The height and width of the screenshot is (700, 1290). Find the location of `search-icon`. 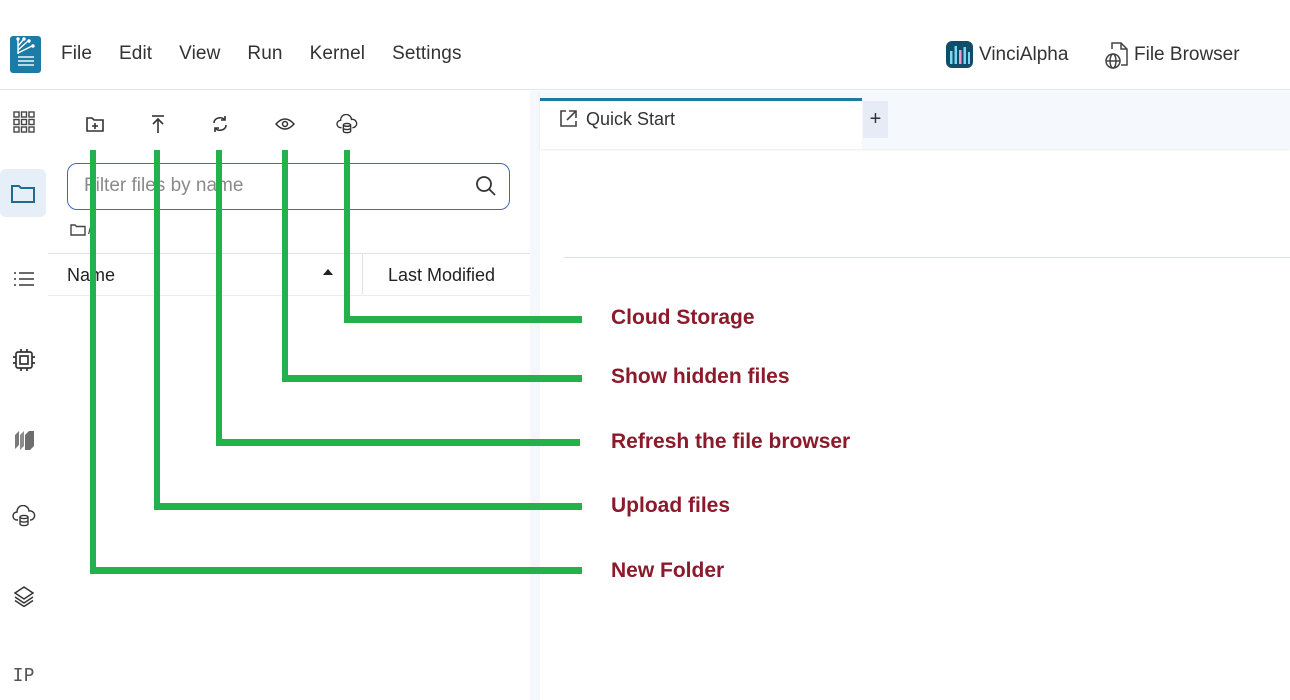

search-icon is located at coordinates (486, 186).